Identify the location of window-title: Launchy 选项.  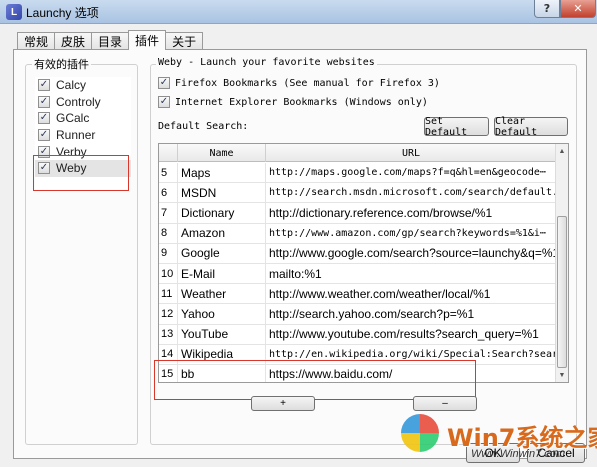
(62, 13).